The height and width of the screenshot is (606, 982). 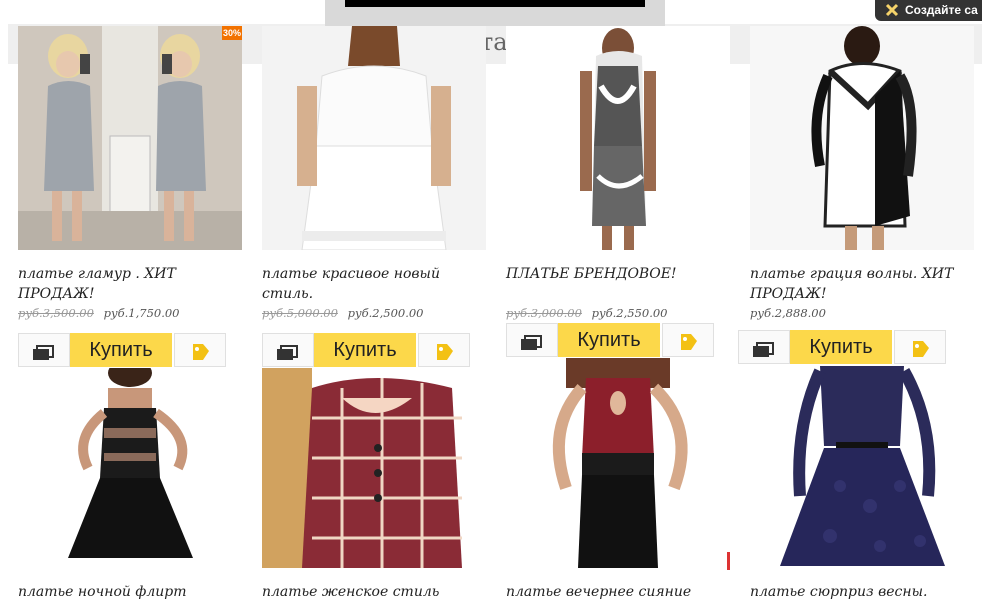 What do you see at coordinates (141, 313) in the screenshot?
I see `current-price: руб.1,750.00` at bounding box center [141, 313].